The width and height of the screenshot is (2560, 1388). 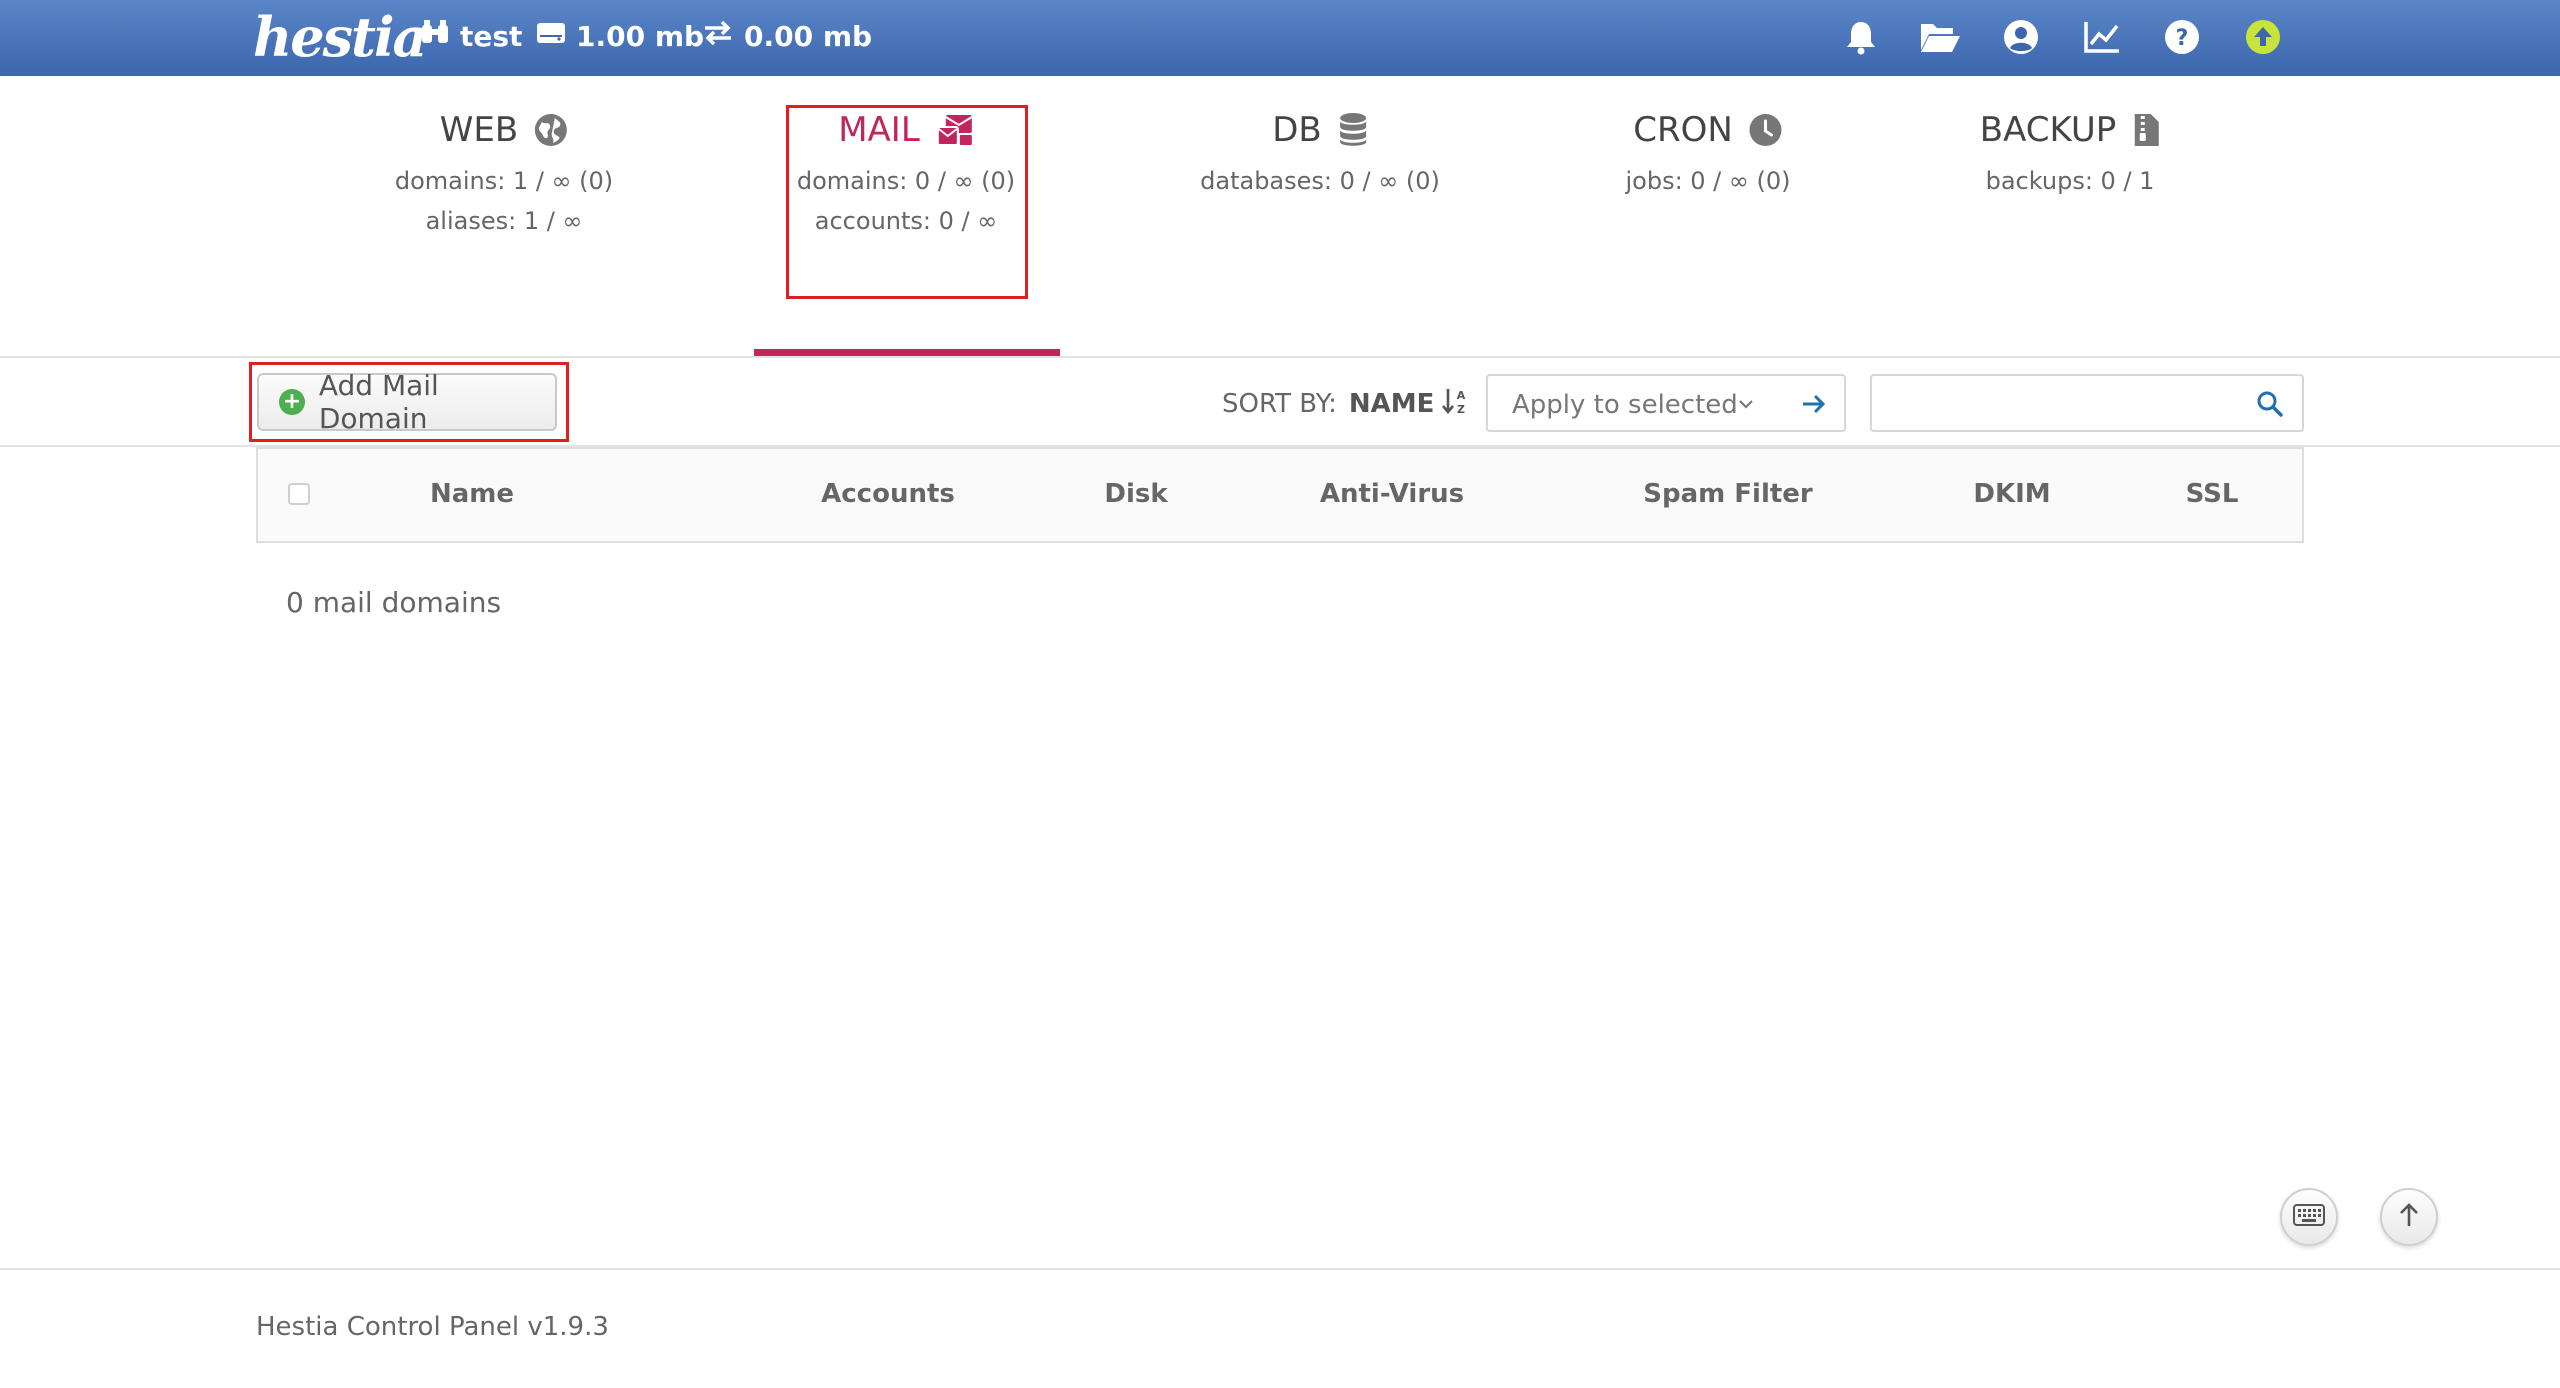 What do you see at coordinates (2146, 130) in the screenshot?
I see `file-zipper-icon` at bounding box center [2146, 130].